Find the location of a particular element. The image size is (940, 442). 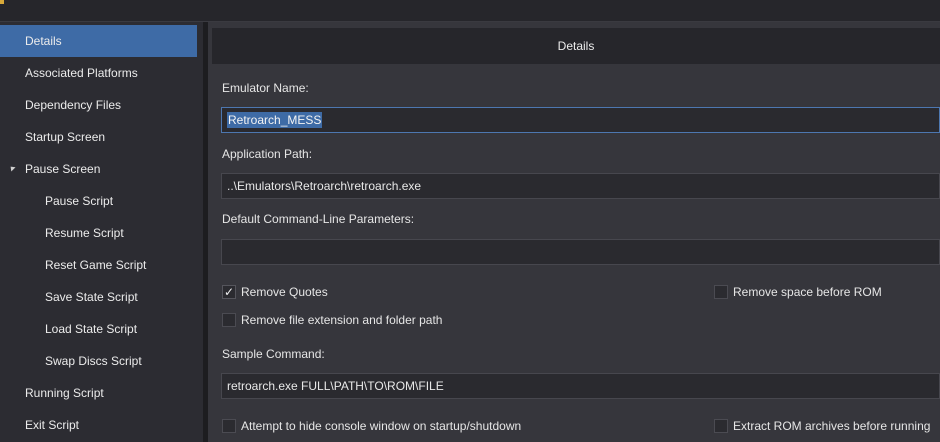

emulator-name-label: Emulator Name: is located at coordinates (265, 88).